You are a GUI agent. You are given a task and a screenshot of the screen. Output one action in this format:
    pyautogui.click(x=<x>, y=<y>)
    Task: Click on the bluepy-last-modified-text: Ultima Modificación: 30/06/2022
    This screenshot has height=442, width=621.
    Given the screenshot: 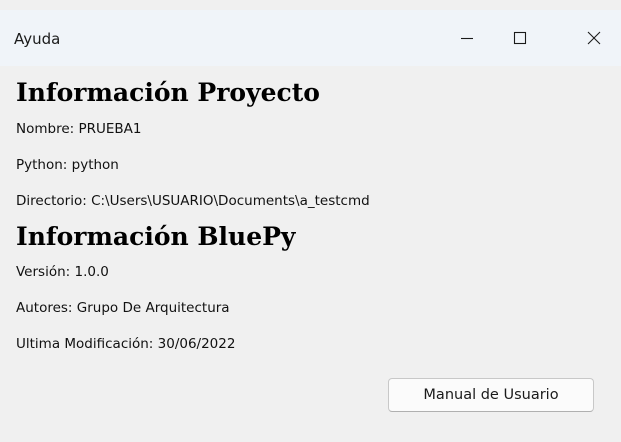 What is the action you would take?
    pyautogui.click(x=126, y=344)
    